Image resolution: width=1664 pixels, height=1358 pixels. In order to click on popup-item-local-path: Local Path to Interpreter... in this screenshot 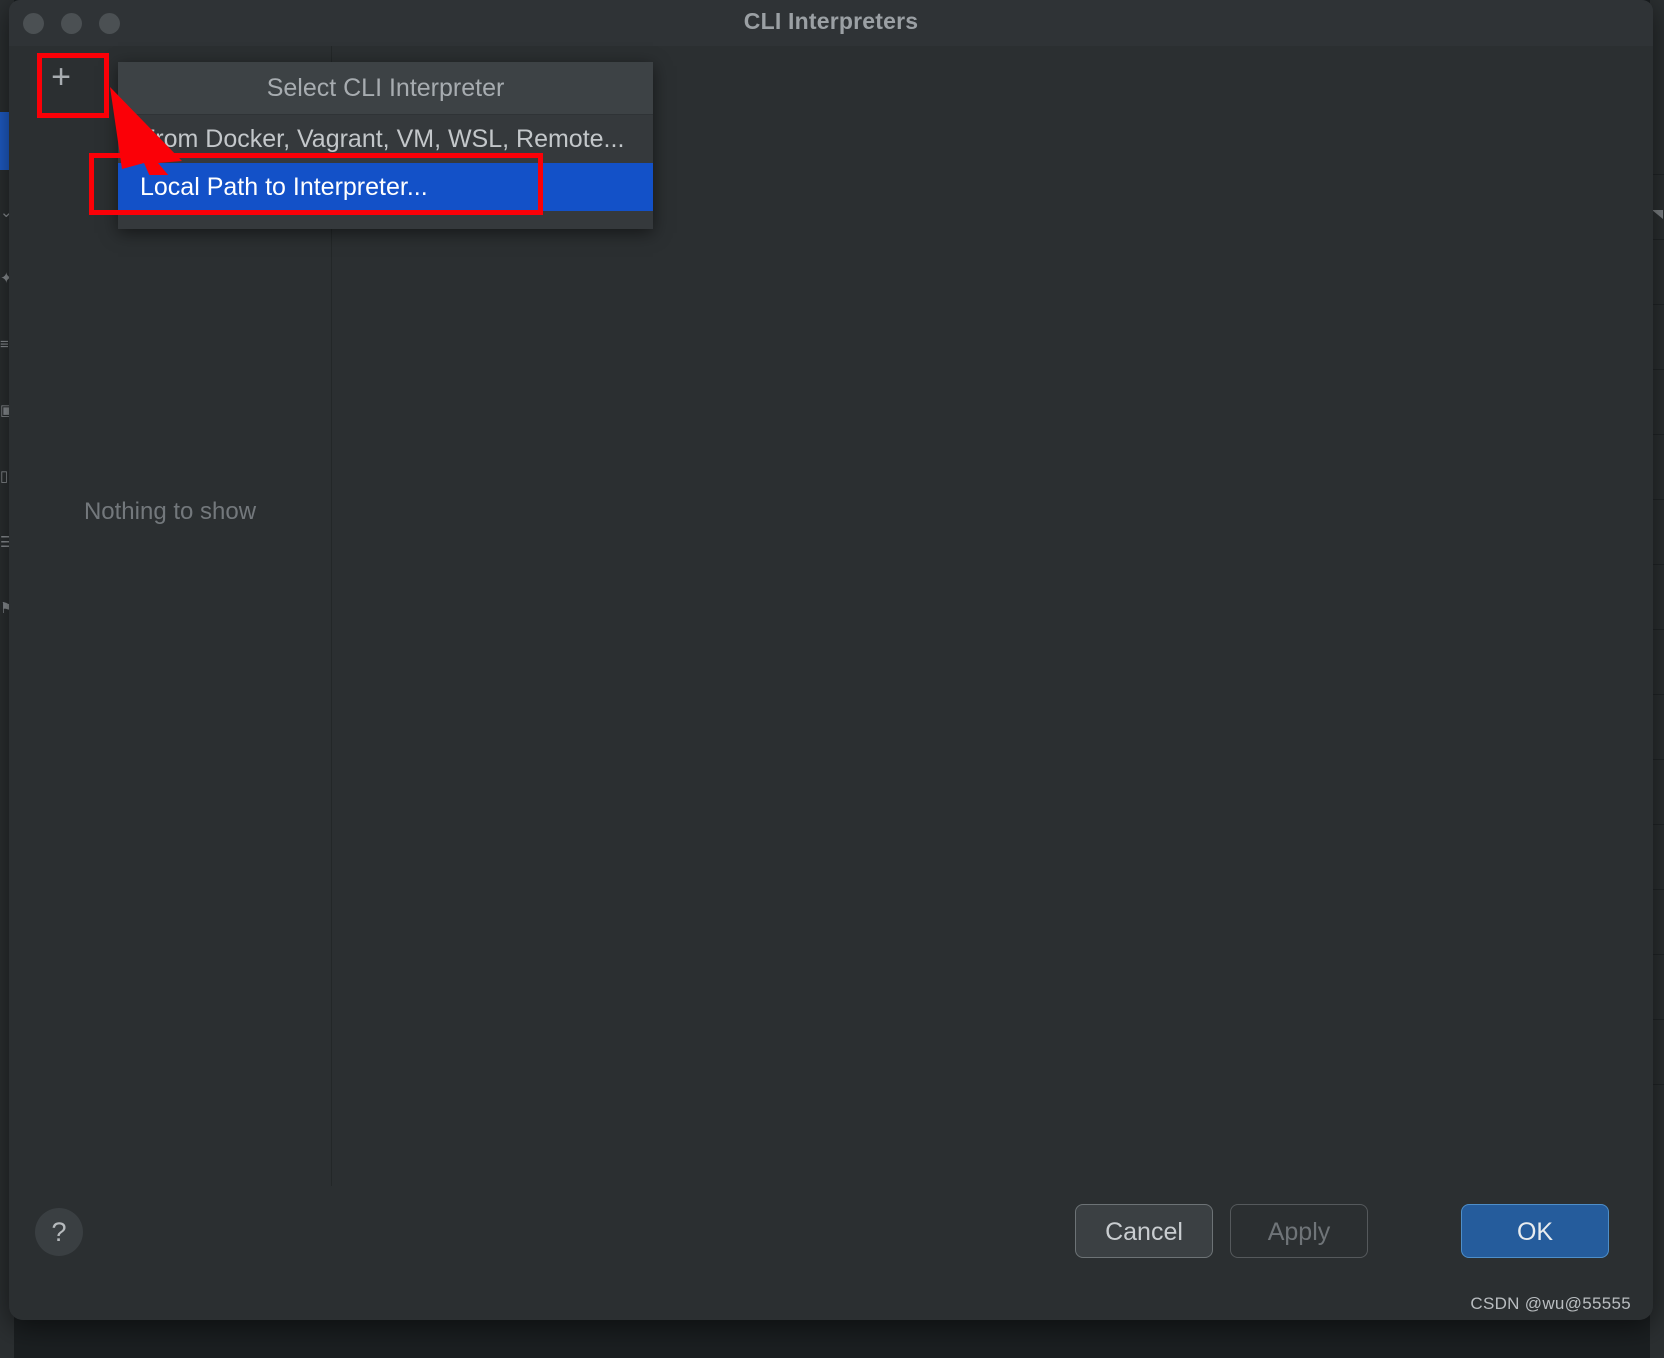, I will do `click(385, 187)`.